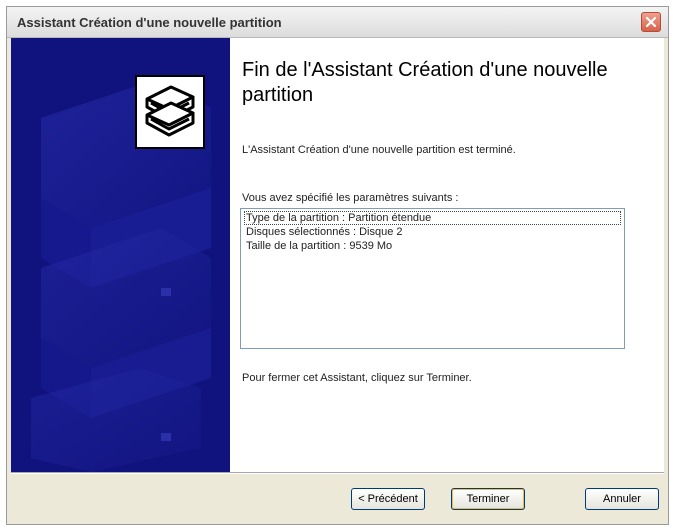 This screenshot has height=531, width=673. What do you see at coordinates (388, 499) in the screenshot?
I see `previous-button: < Précédent` at bounding box center [388, 499].